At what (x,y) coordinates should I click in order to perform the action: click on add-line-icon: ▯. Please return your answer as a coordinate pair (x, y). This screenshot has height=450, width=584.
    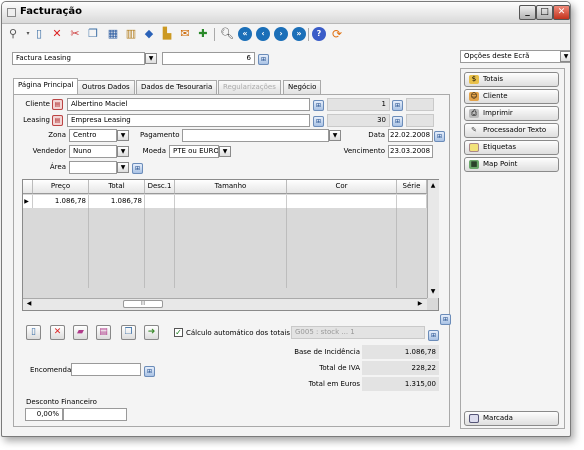
    Looking at the image, I should click on (33, 332).